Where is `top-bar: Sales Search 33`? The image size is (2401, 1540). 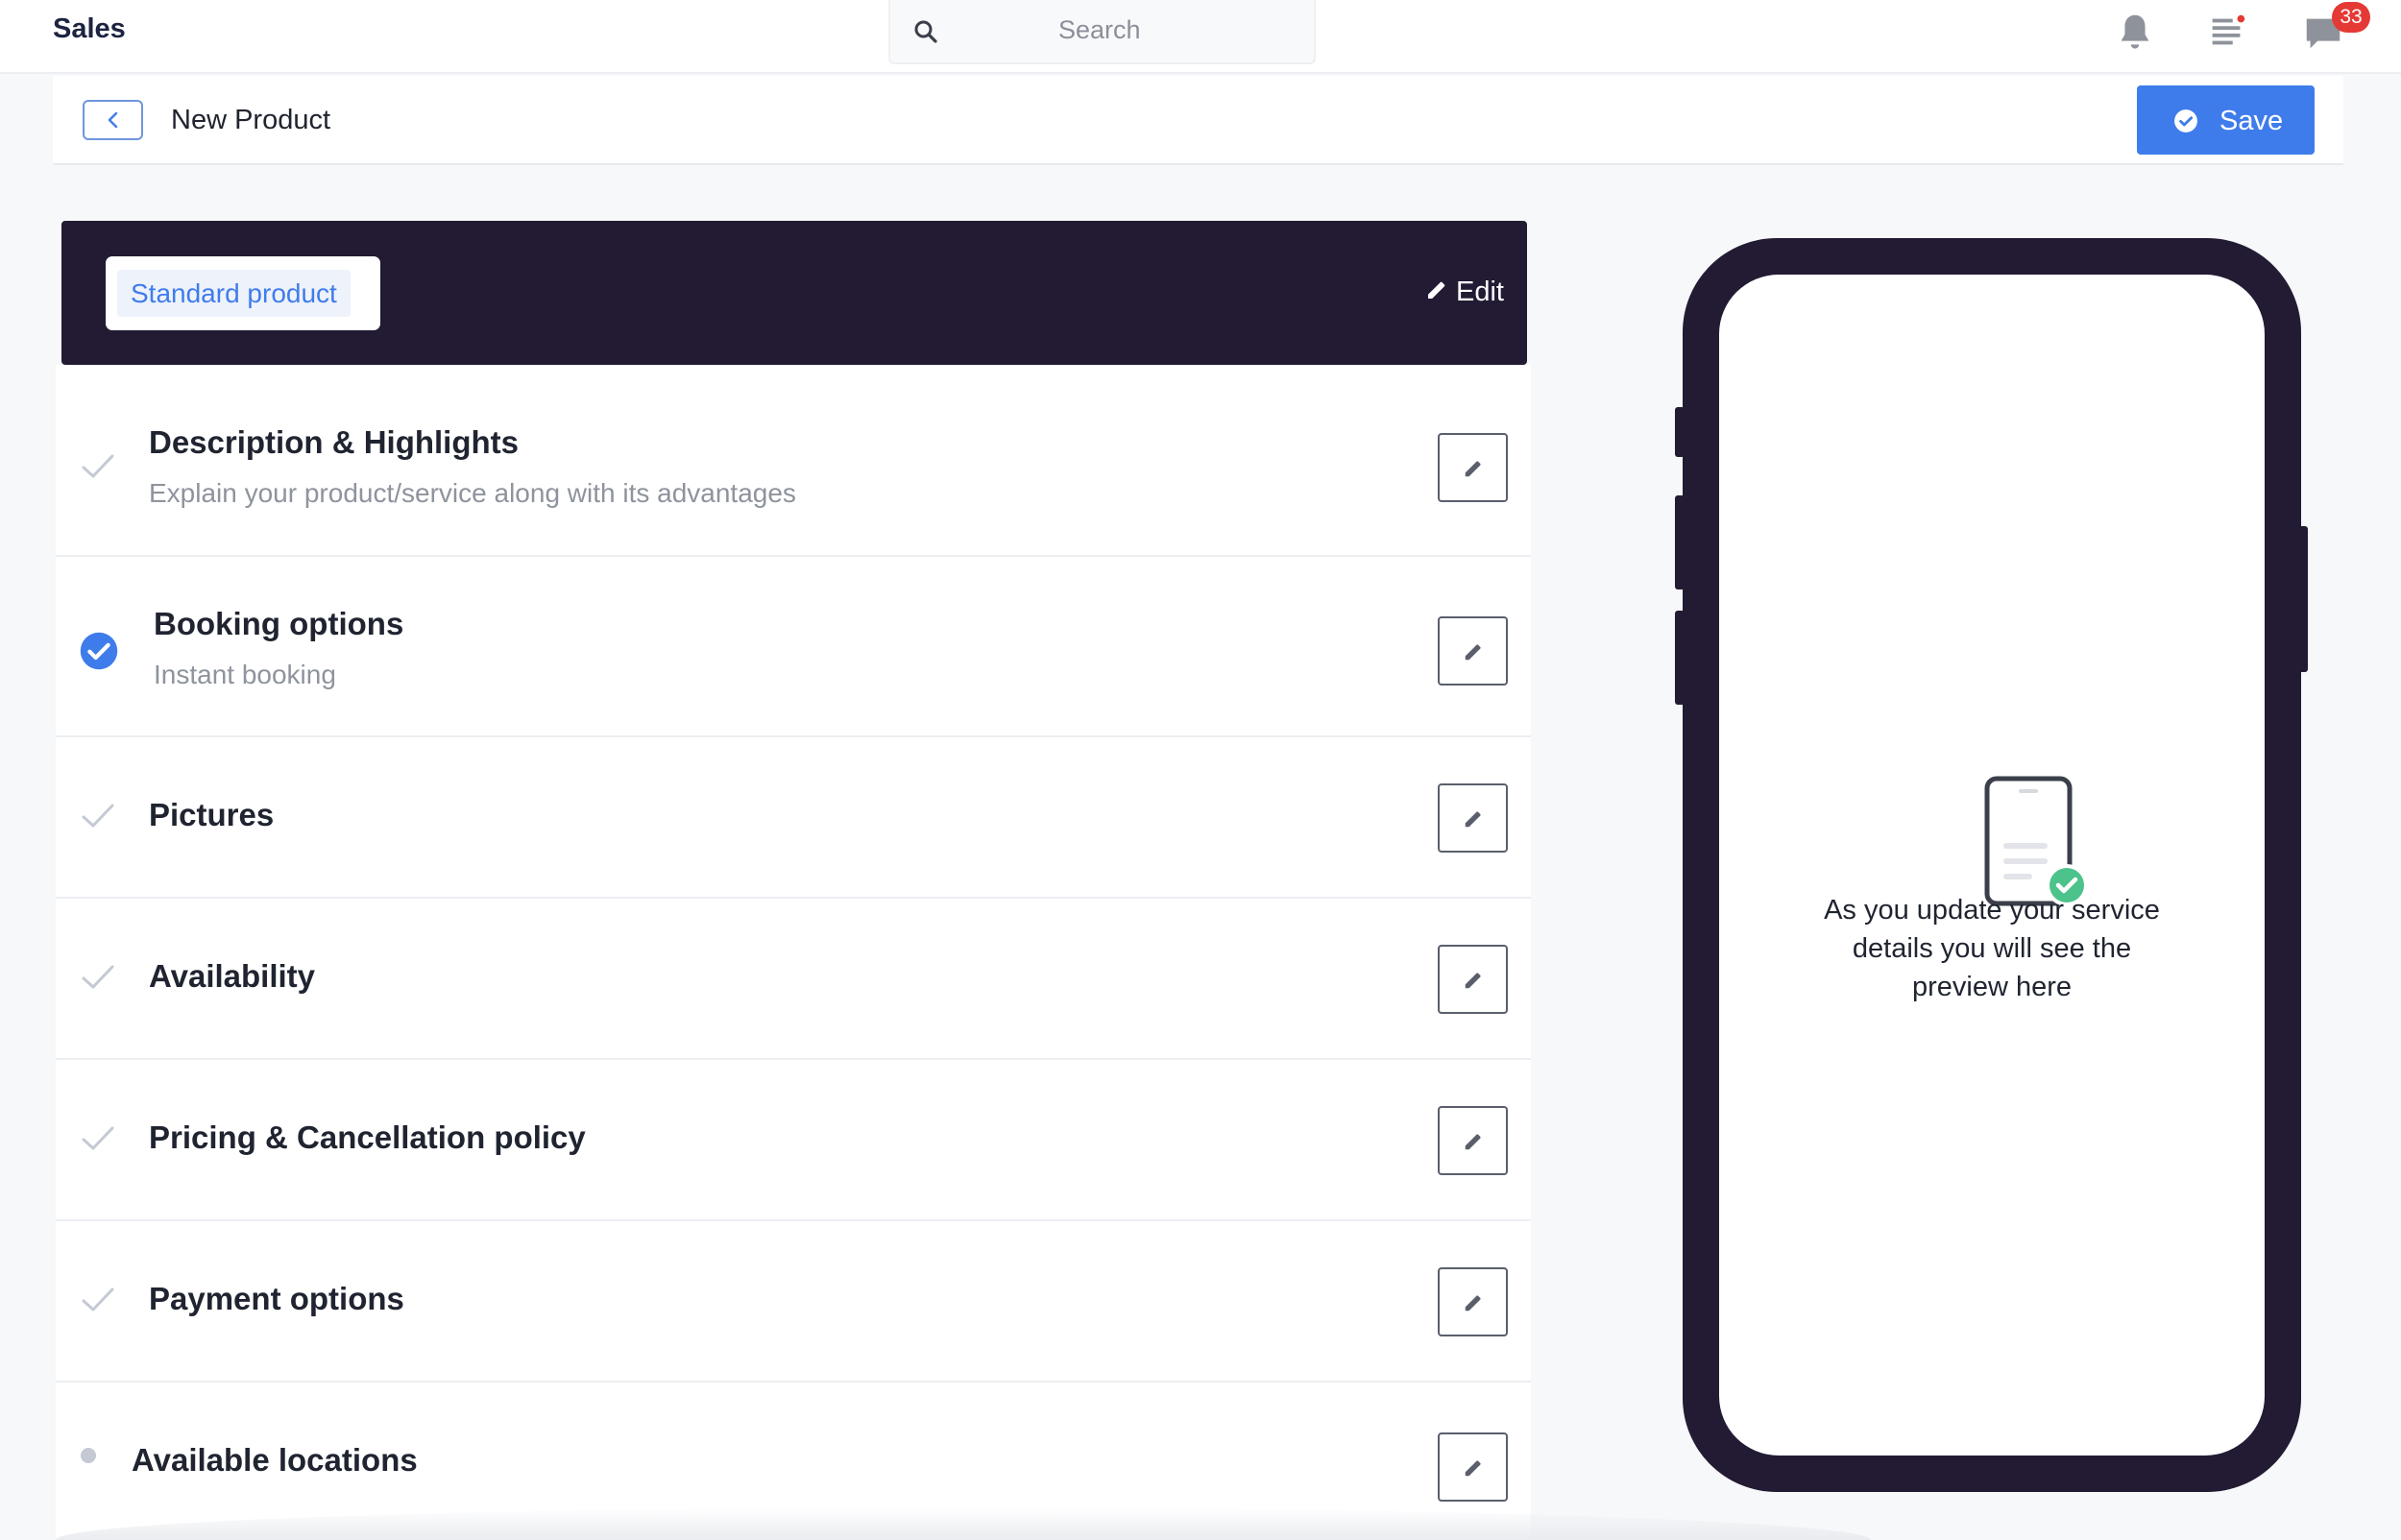 top-bar: Sales Search 33 is located at coordinates (1200, 37).